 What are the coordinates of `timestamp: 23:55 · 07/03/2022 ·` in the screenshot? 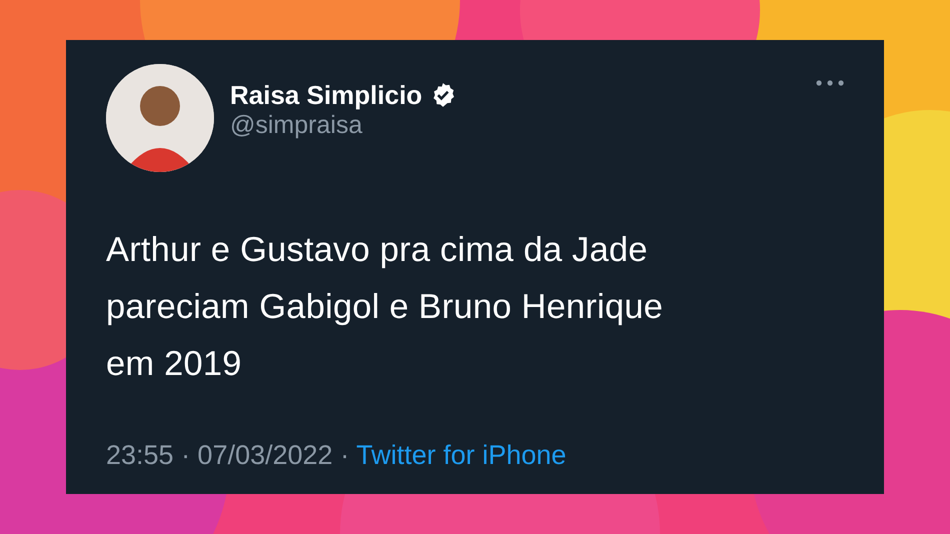 It's located at (228, 455).